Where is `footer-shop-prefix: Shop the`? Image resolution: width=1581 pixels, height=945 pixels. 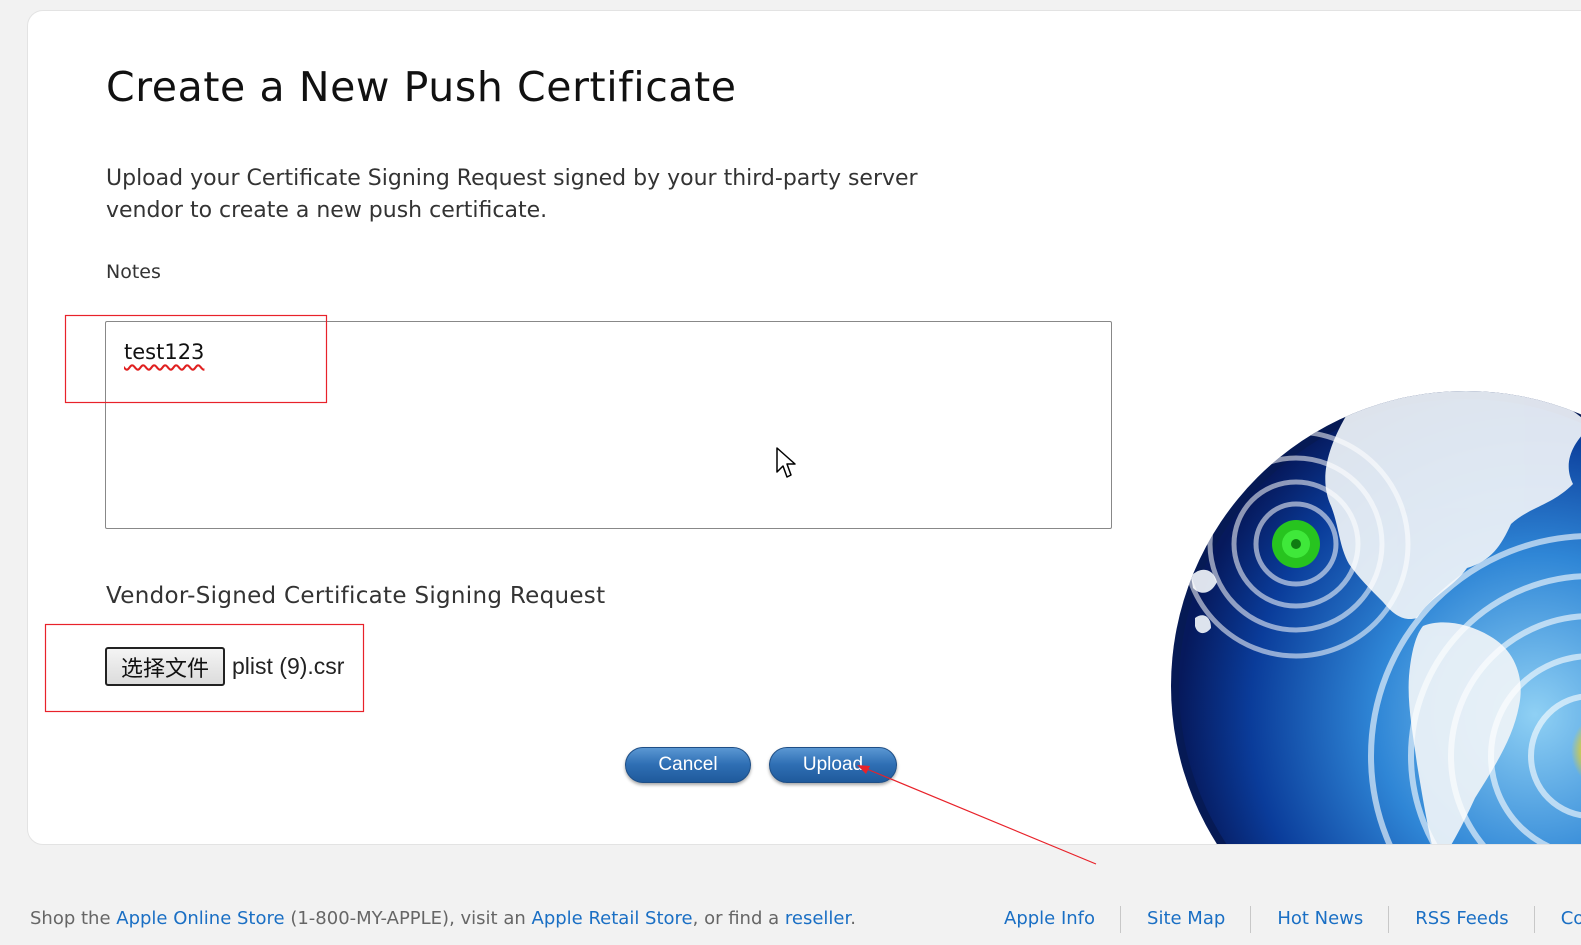 footer-shop-prefix: Shop the is located at coordinates (73, 918).